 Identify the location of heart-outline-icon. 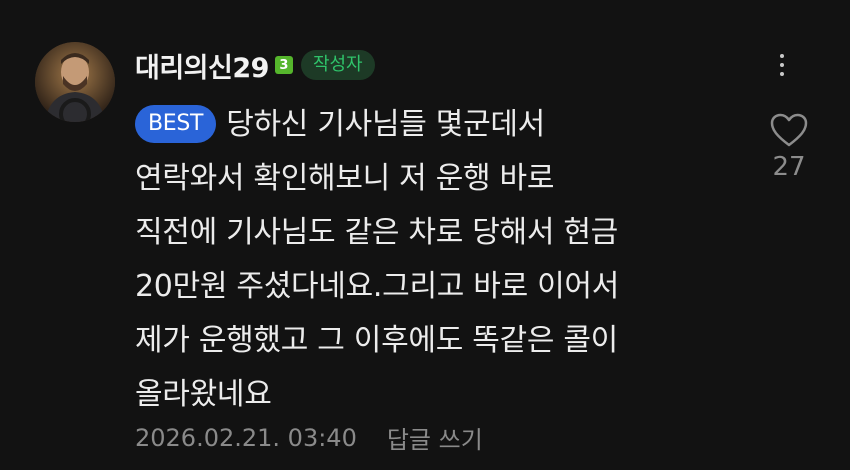
(789, 130).